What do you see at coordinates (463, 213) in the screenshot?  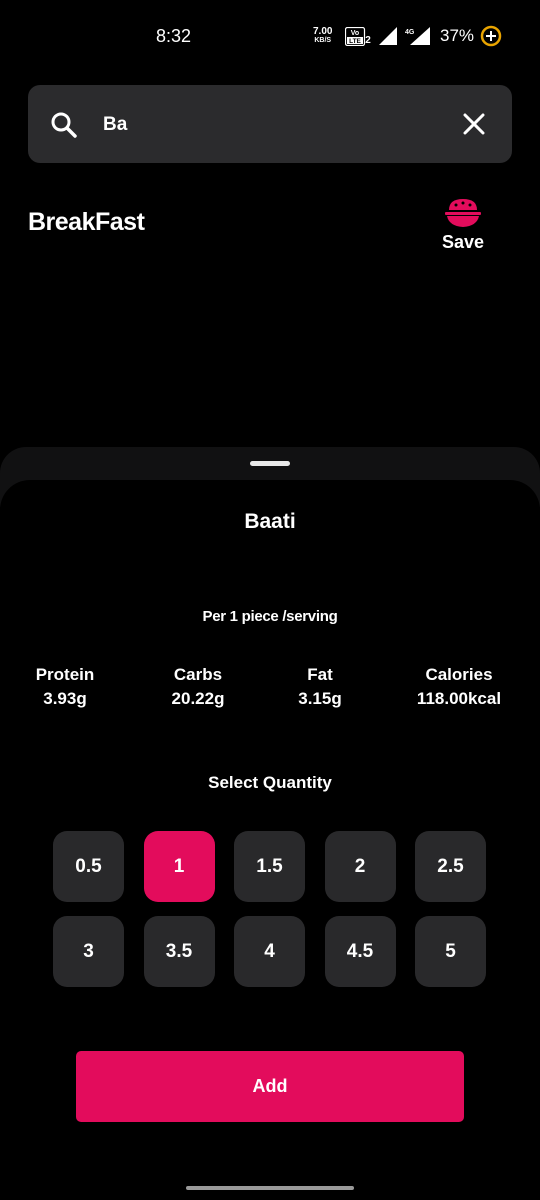 I see `bowl-icon` at bounding box center [463, 213].